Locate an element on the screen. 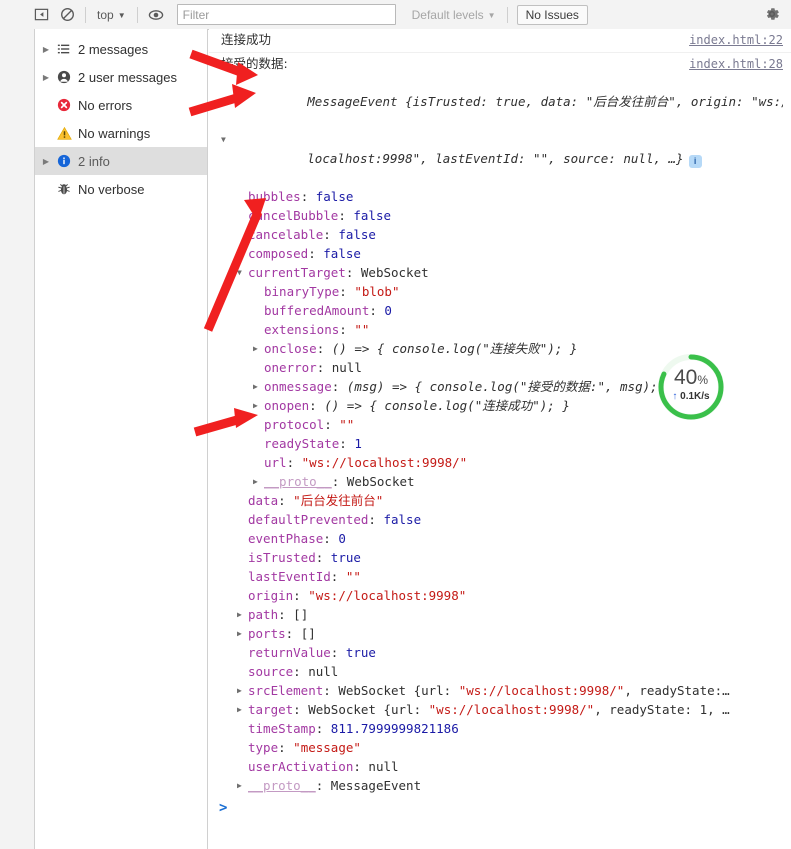  property-value: 811.7999999821186 is located at coordinates (394, 728).